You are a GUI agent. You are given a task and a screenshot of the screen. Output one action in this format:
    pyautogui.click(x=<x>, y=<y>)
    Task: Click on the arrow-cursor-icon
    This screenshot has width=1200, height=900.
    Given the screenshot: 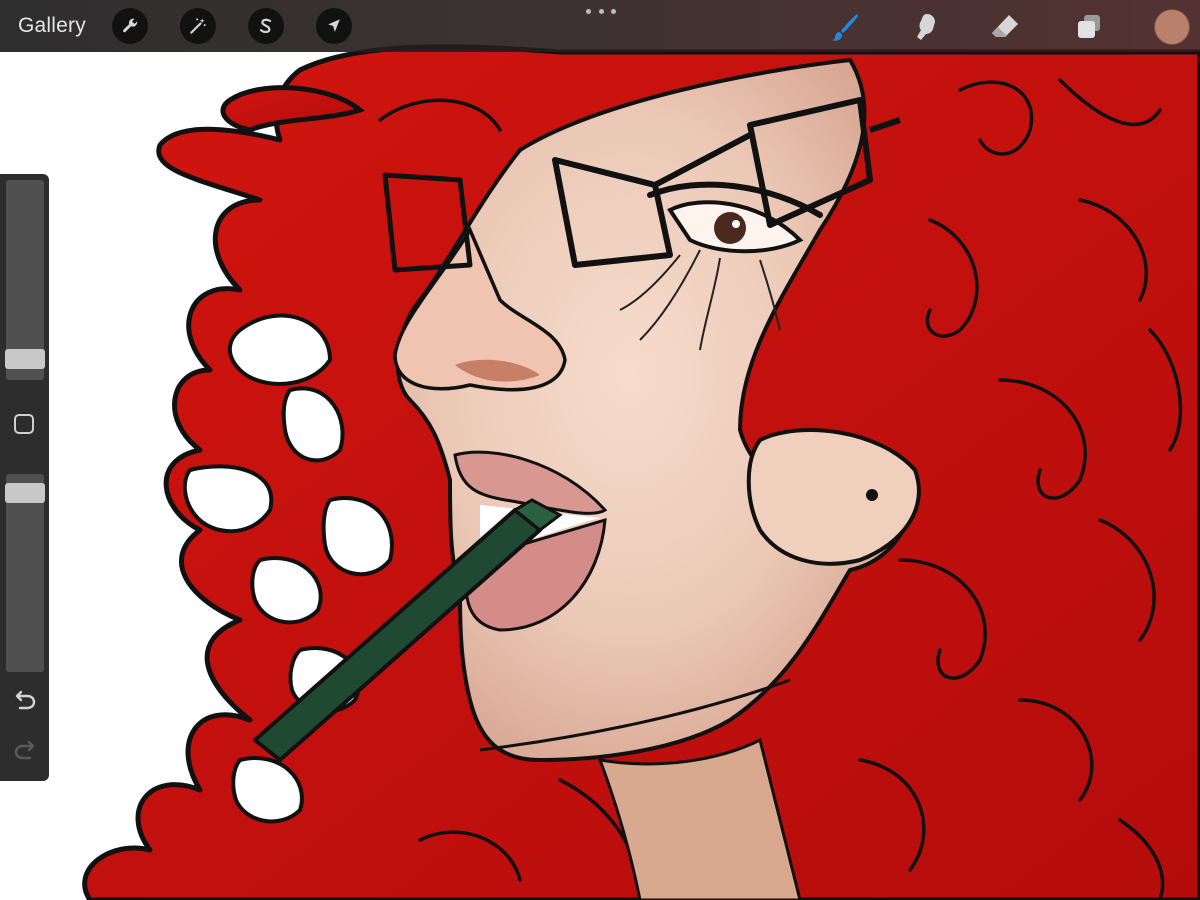 What is the action you would take?
    pyautogui.click(x=334, y=25)
    